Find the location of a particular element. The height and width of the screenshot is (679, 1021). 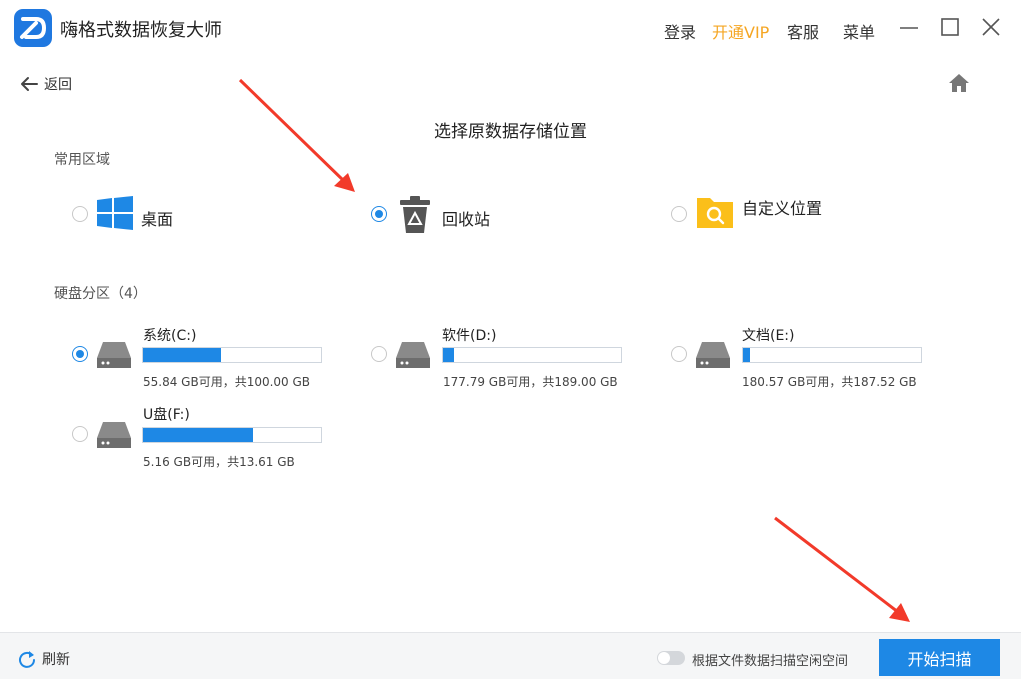

drive-c-name: 系统(C:) is located at coordinates (170, 336).